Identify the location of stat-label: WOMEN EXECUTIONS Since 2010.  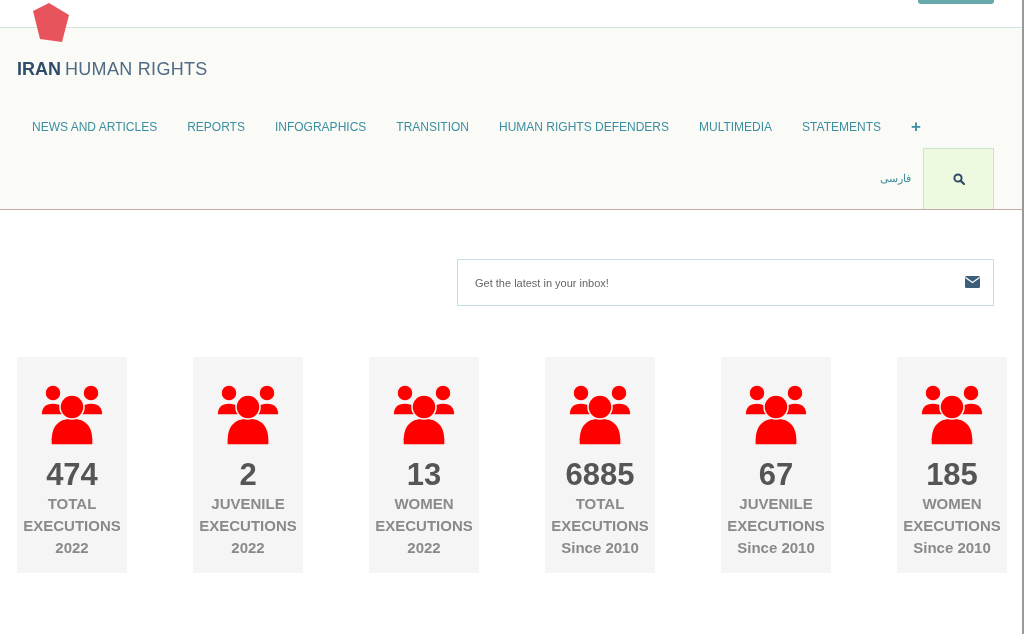
(952, 526).